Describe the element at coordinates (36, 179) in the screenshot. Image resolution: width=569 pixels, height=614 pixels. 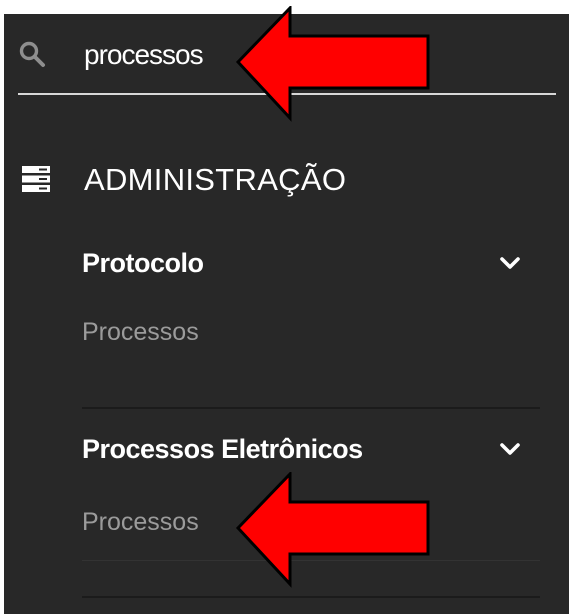
I see `server-icon` at that location.